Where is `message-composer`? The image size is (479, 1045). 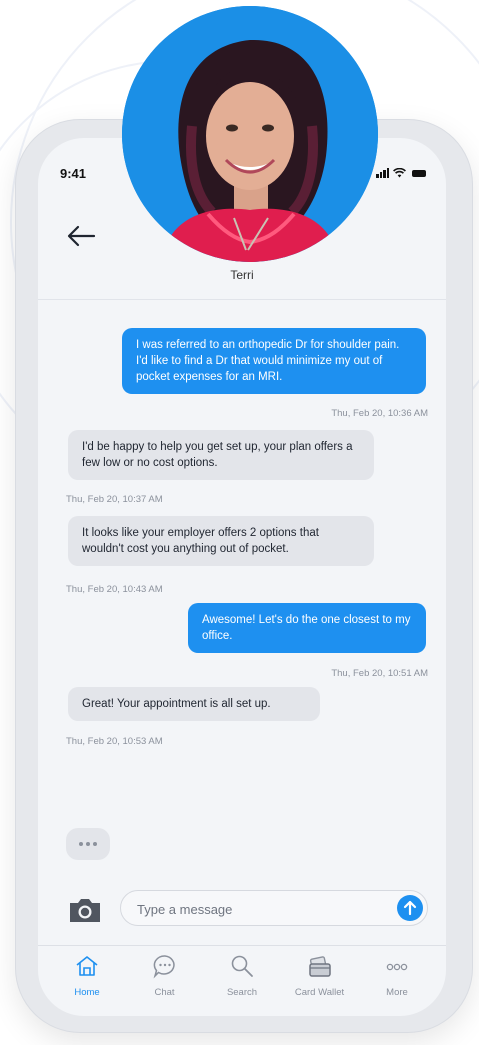 message-composer is located at coordinates (274, 908).